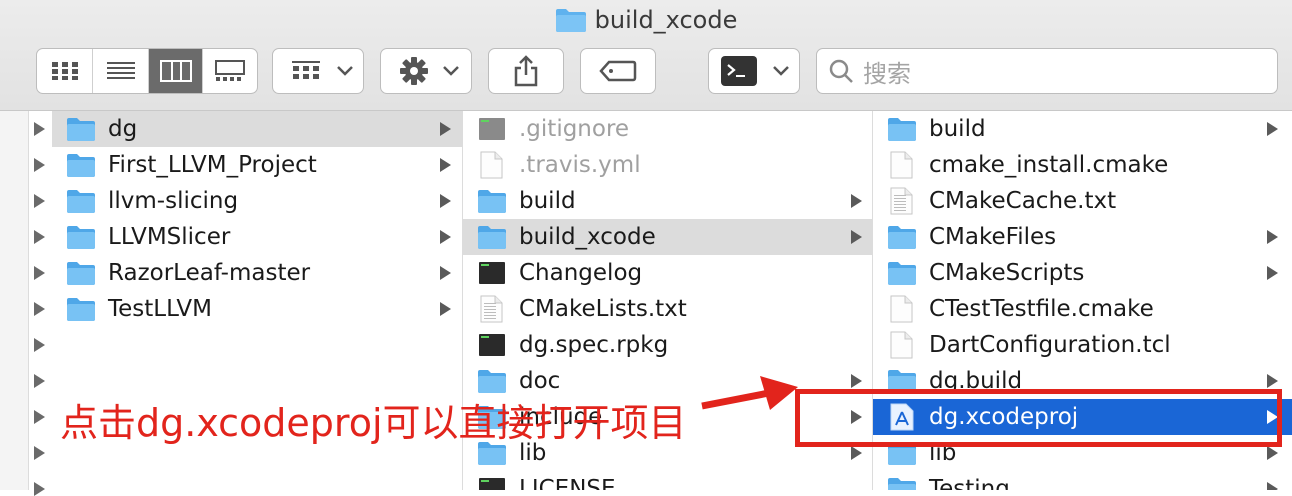  I want to click on file-name: First_LLVM_Project, so click(212, 165).